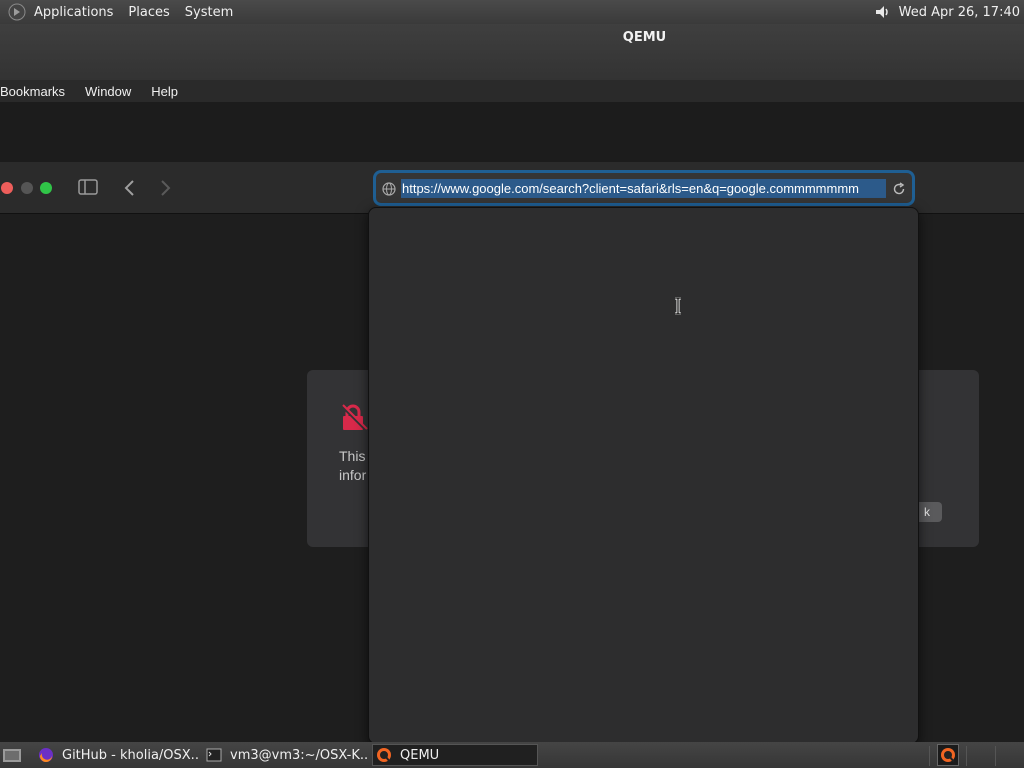 This screenshot has height=768, width=1024. What do you see at coordinates (352, 456) in the screenshot?
I see `warning-line-1: This` at bounding box center [352, 456].